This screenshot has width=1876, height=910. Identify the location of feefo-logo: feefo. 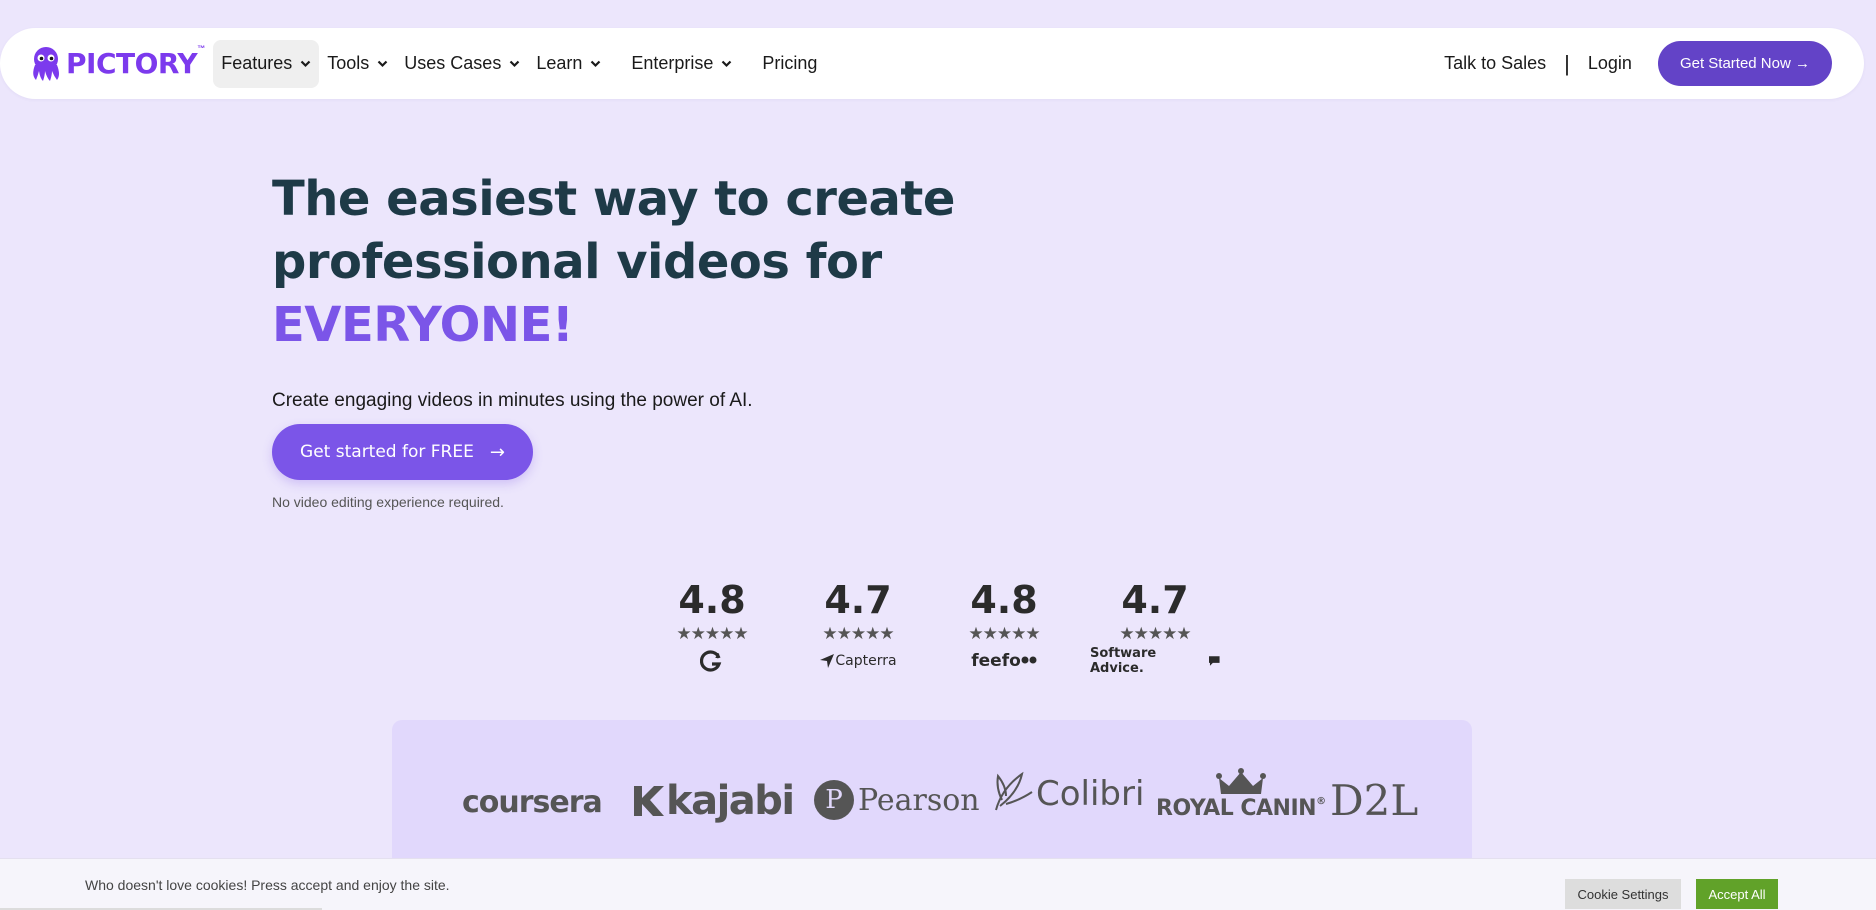
(1004, 661).